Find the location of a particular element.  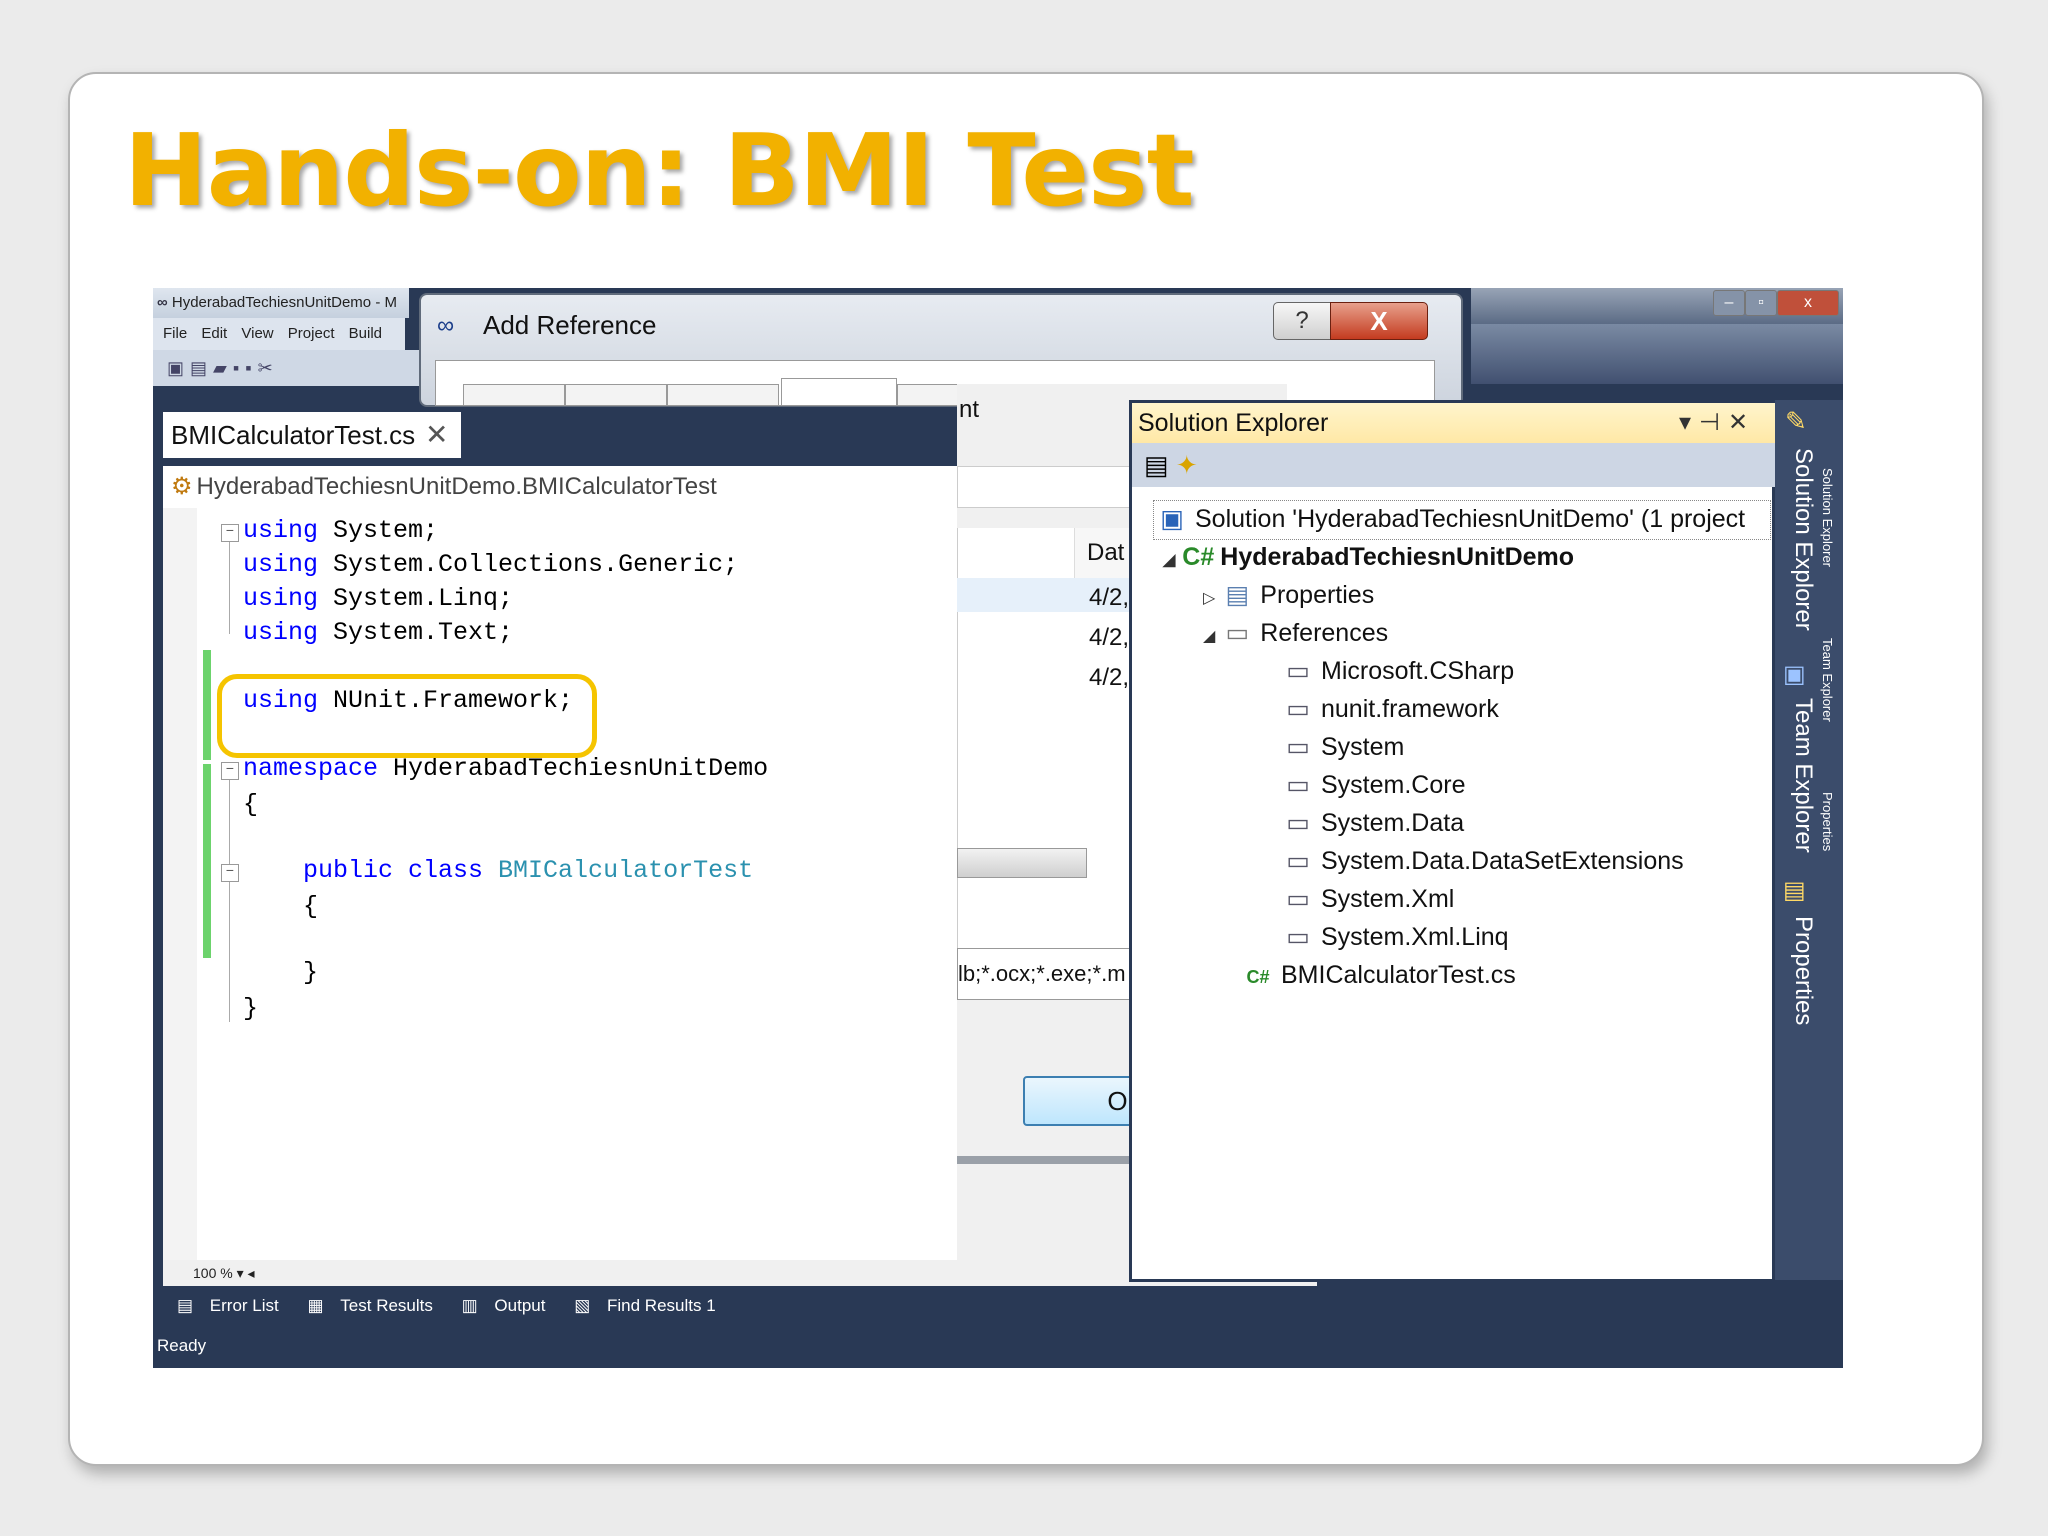

collapse-namespace-toggle: − is located at coordinates (230, 771).